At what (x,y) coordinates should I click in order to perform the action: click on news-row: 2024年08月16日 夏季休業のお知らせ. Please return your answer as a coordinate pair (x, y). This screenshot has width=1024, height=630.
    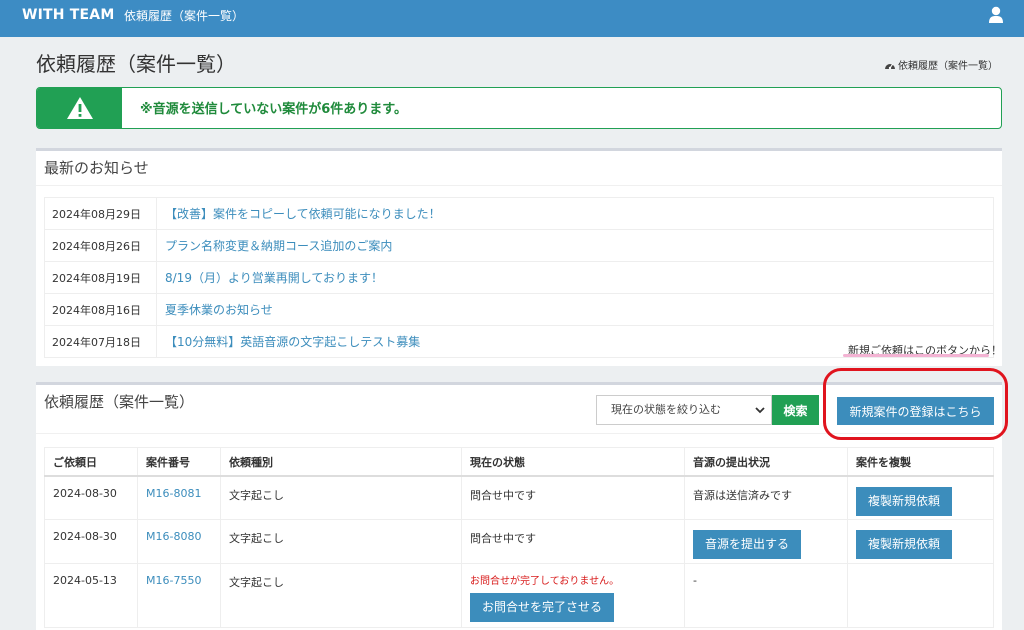
    Looking at the image, I should click on (519, 309).